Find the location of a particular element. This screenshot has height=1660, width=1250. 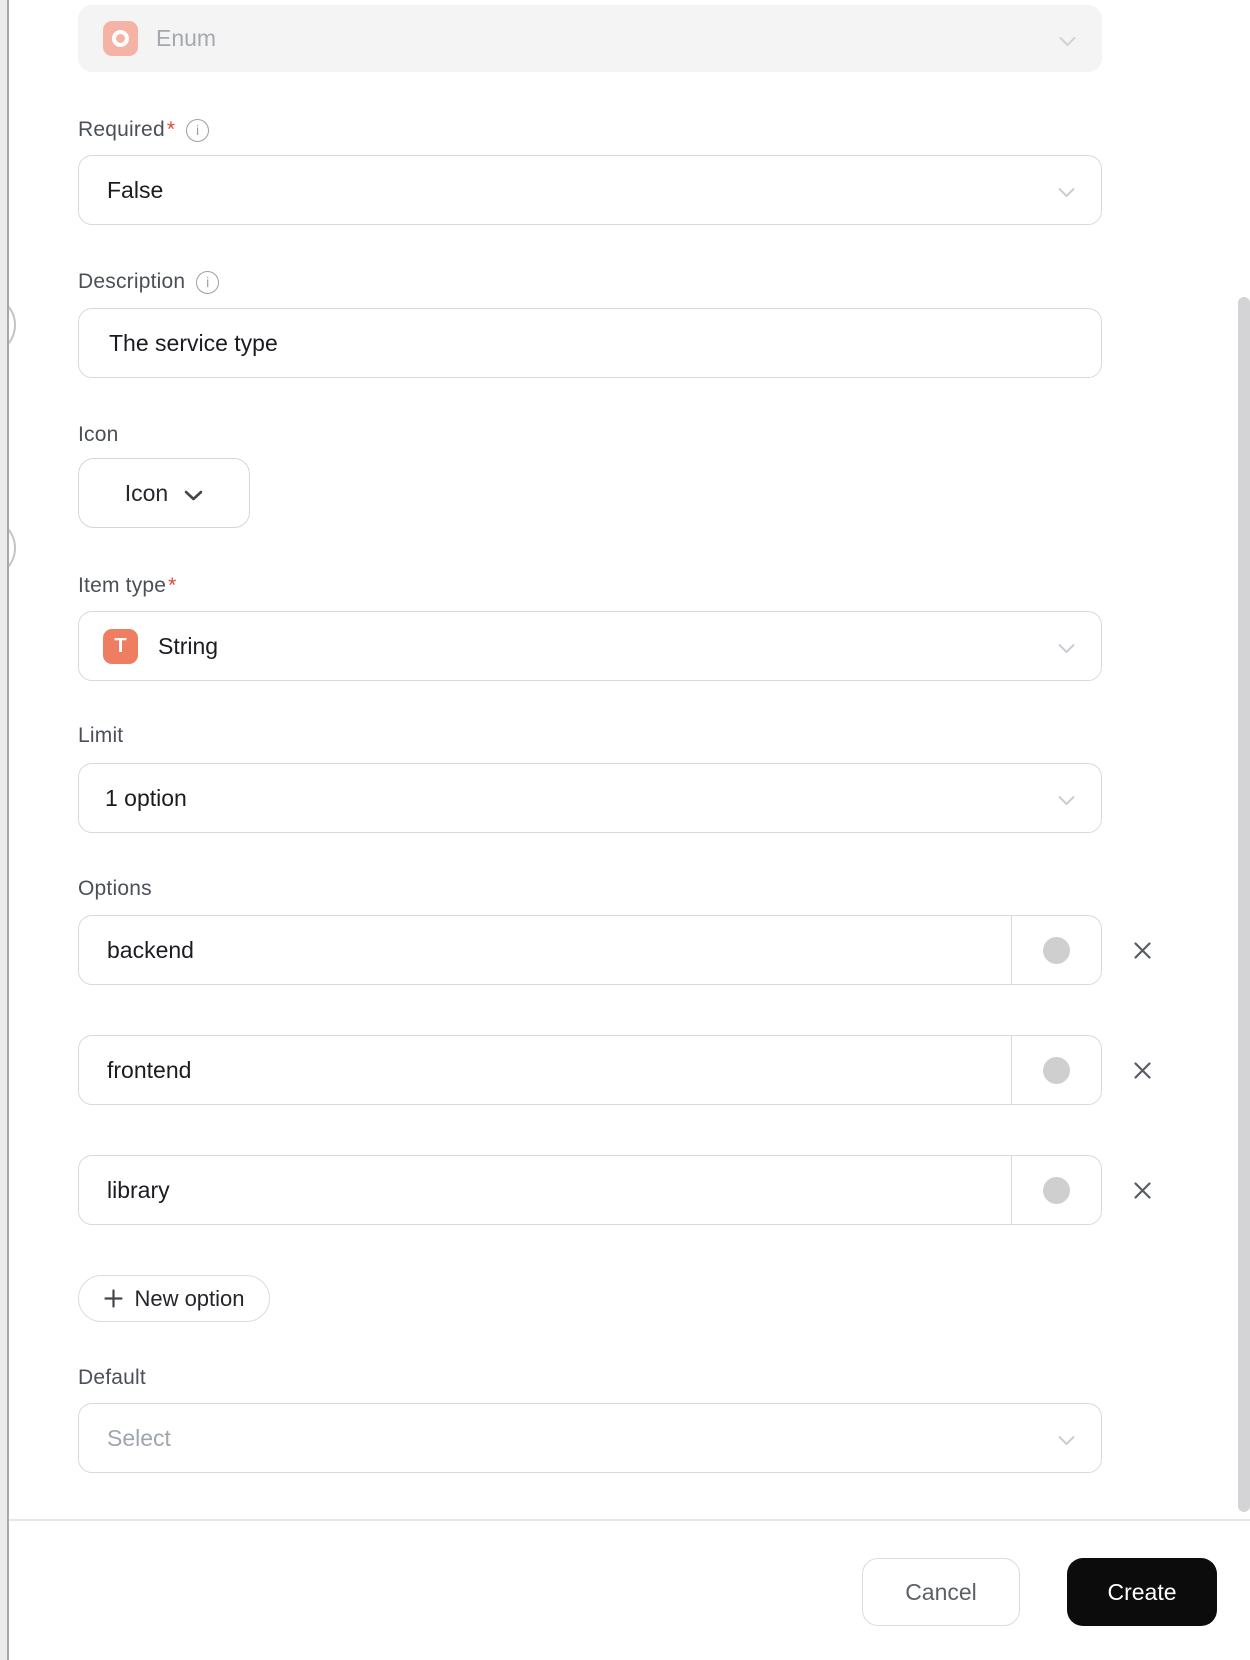

description-input is located at coordinates (590, 343).